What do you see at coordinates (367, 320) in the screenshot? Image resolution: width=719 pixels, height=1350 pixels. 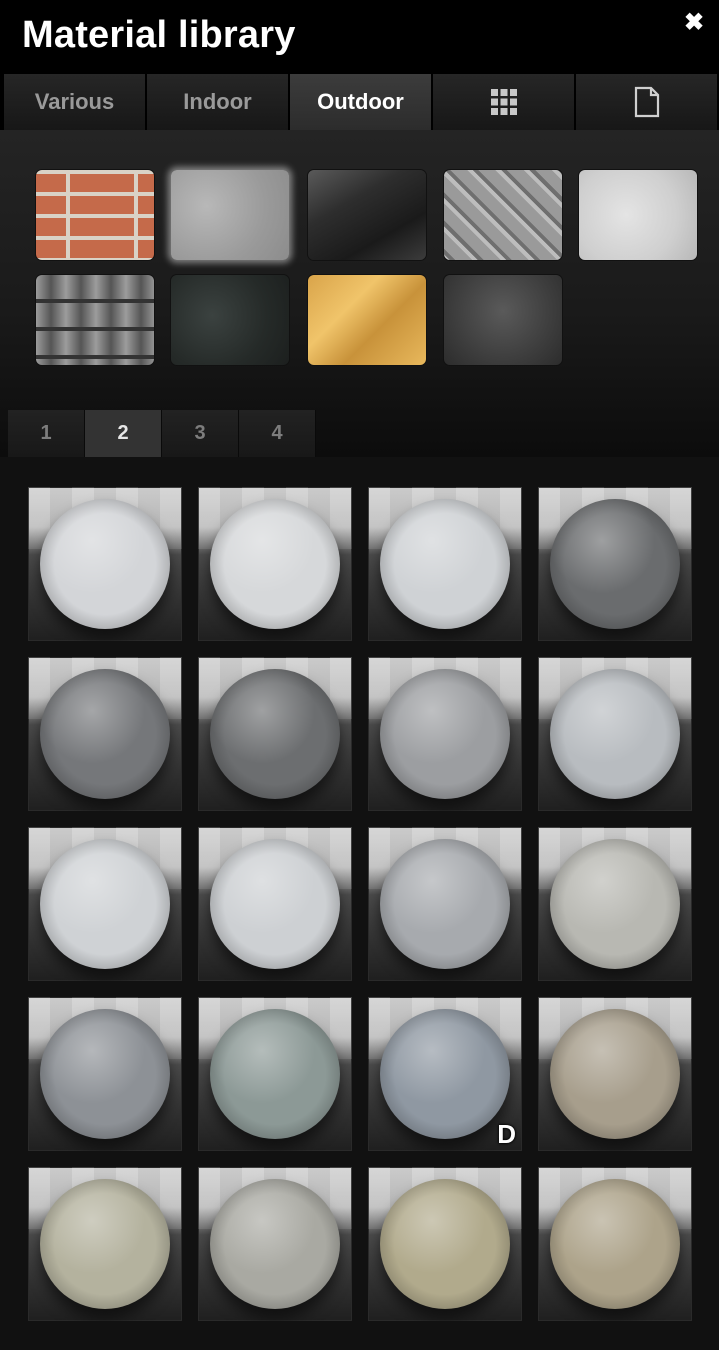 I see `swatch-osb-wood` at bounding box center [367, 320].